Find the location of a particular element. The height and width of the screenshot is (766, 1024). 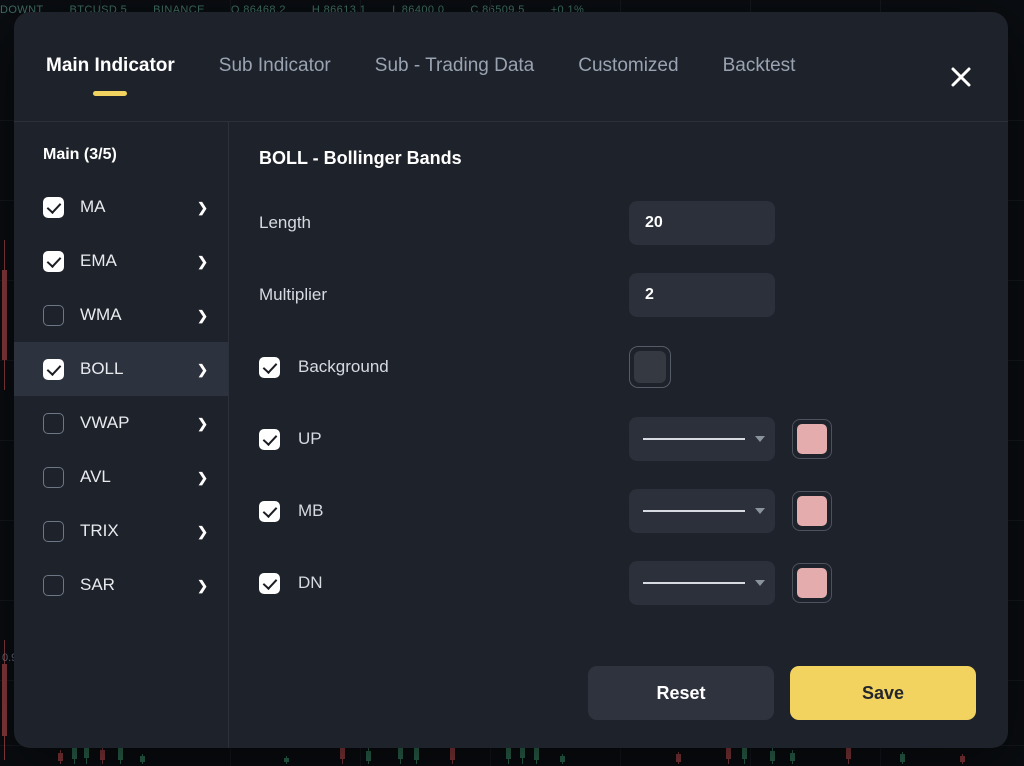

row-multiplier: Multiplier is located at coordinates (617, 295).